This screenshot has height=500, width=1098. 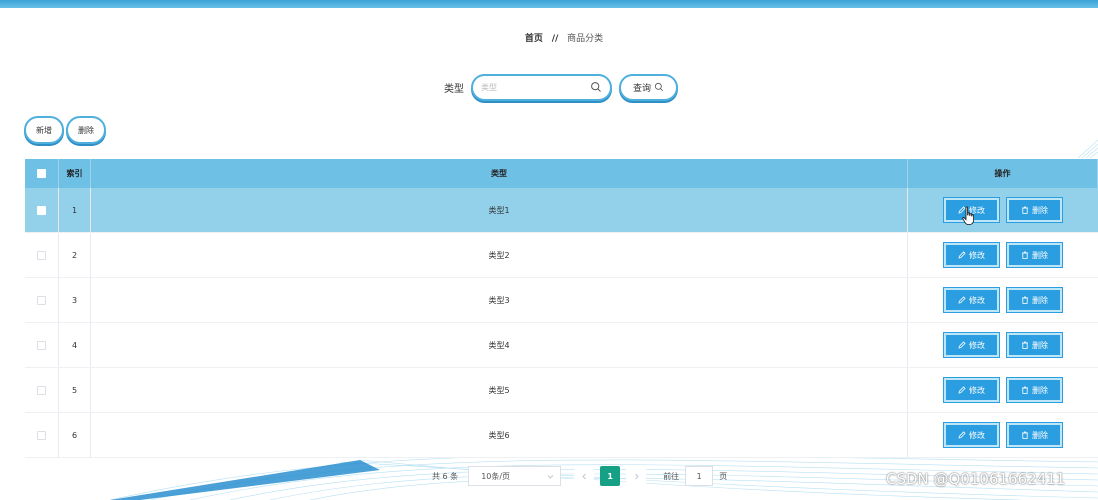 I want to click on table-row: 6 类型6 修改 删除, so click(x=561, y=435).